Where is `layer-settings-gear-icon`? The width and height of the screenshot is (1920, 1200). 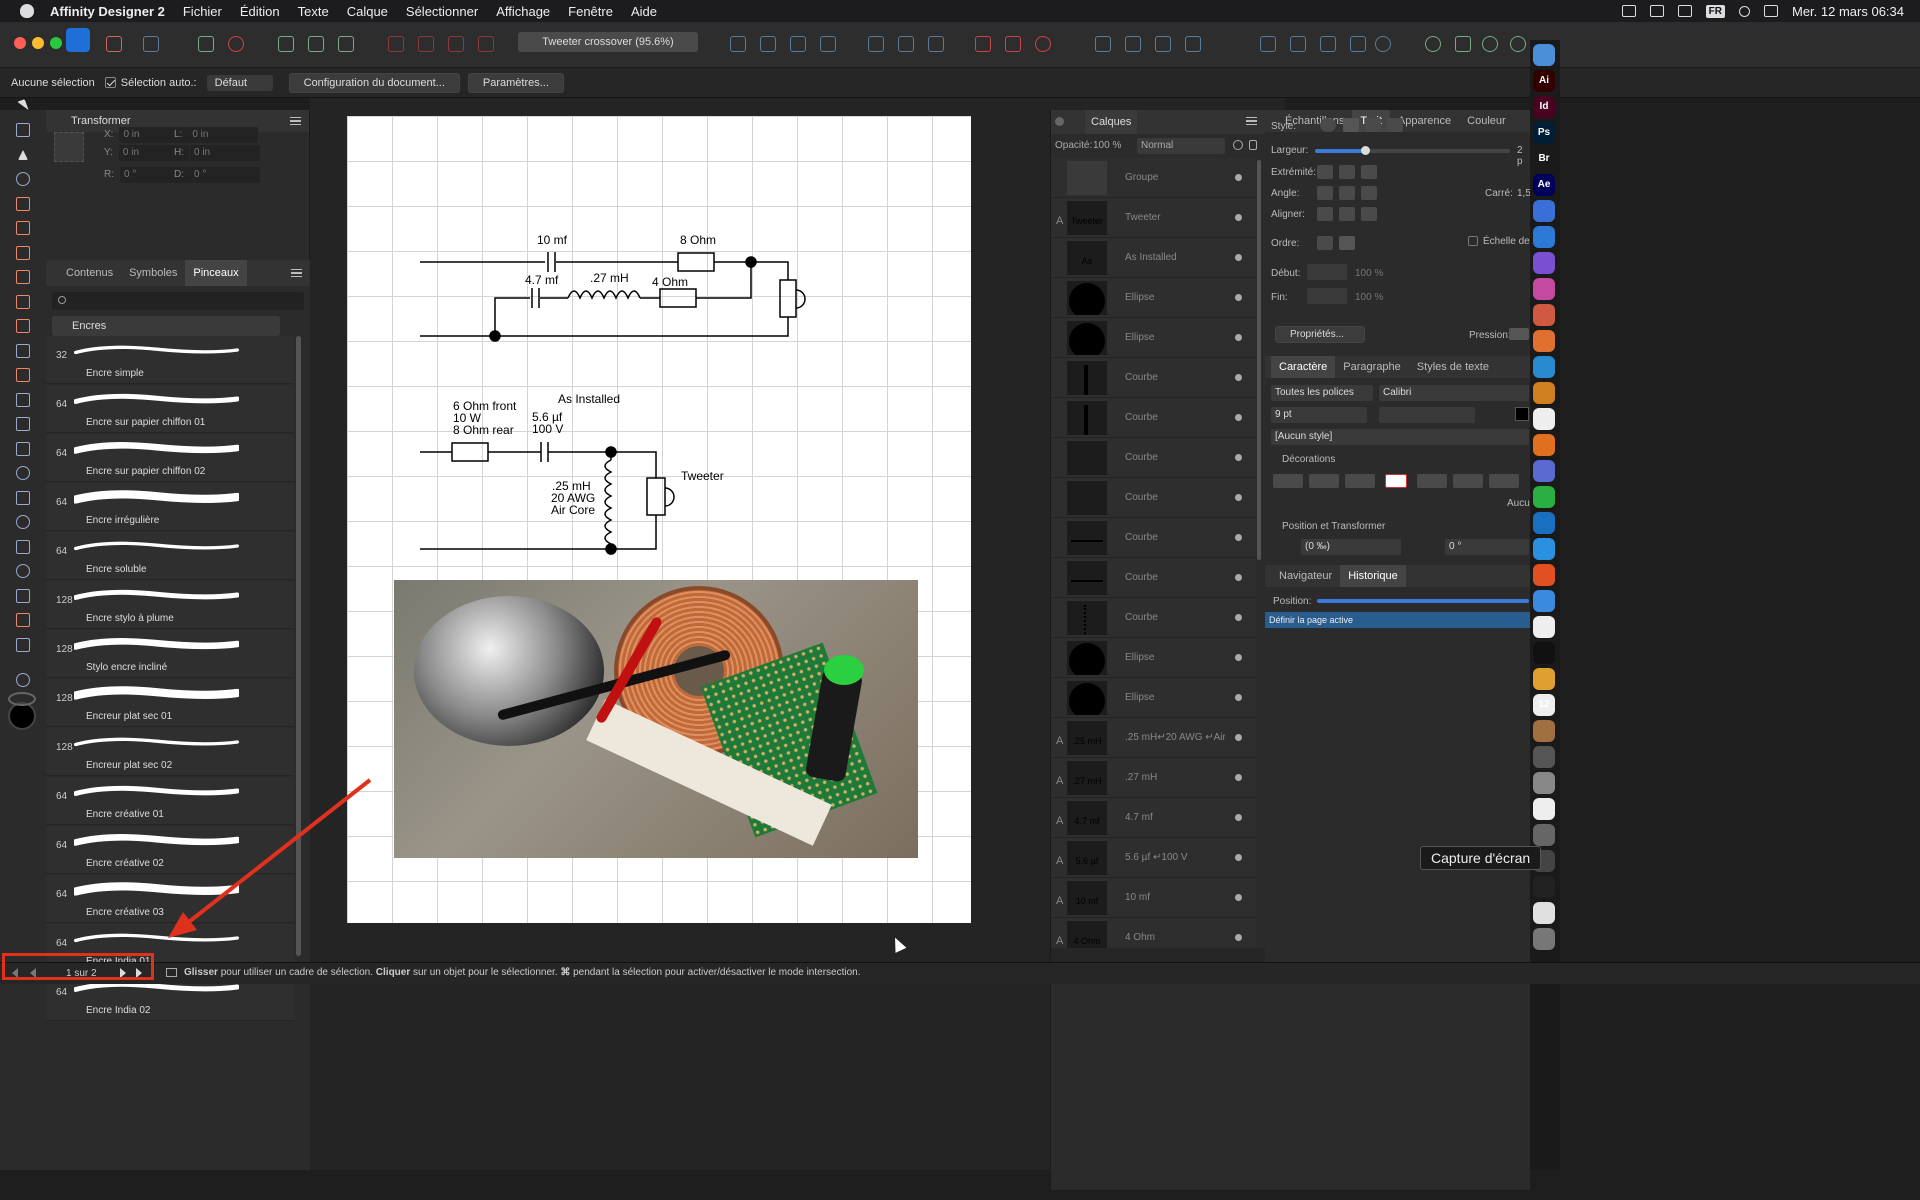
layer-settings-gear-icon is located at coordinates (1238, 145).